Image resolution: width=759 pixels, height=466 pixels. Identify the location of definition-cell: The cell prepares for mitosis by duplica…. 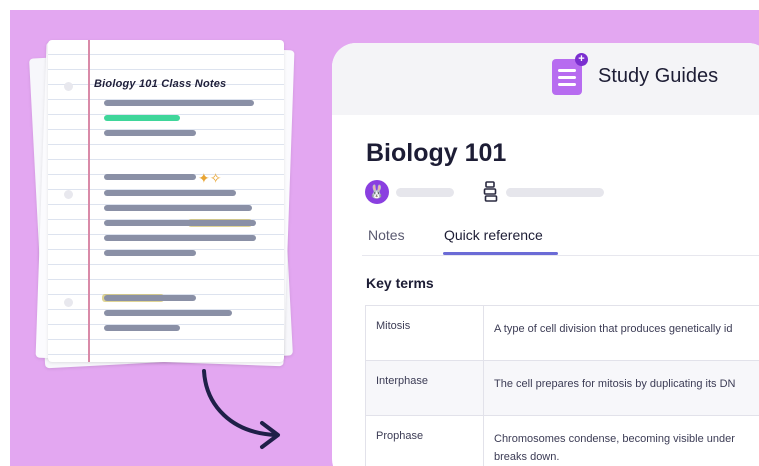
(621, 388).